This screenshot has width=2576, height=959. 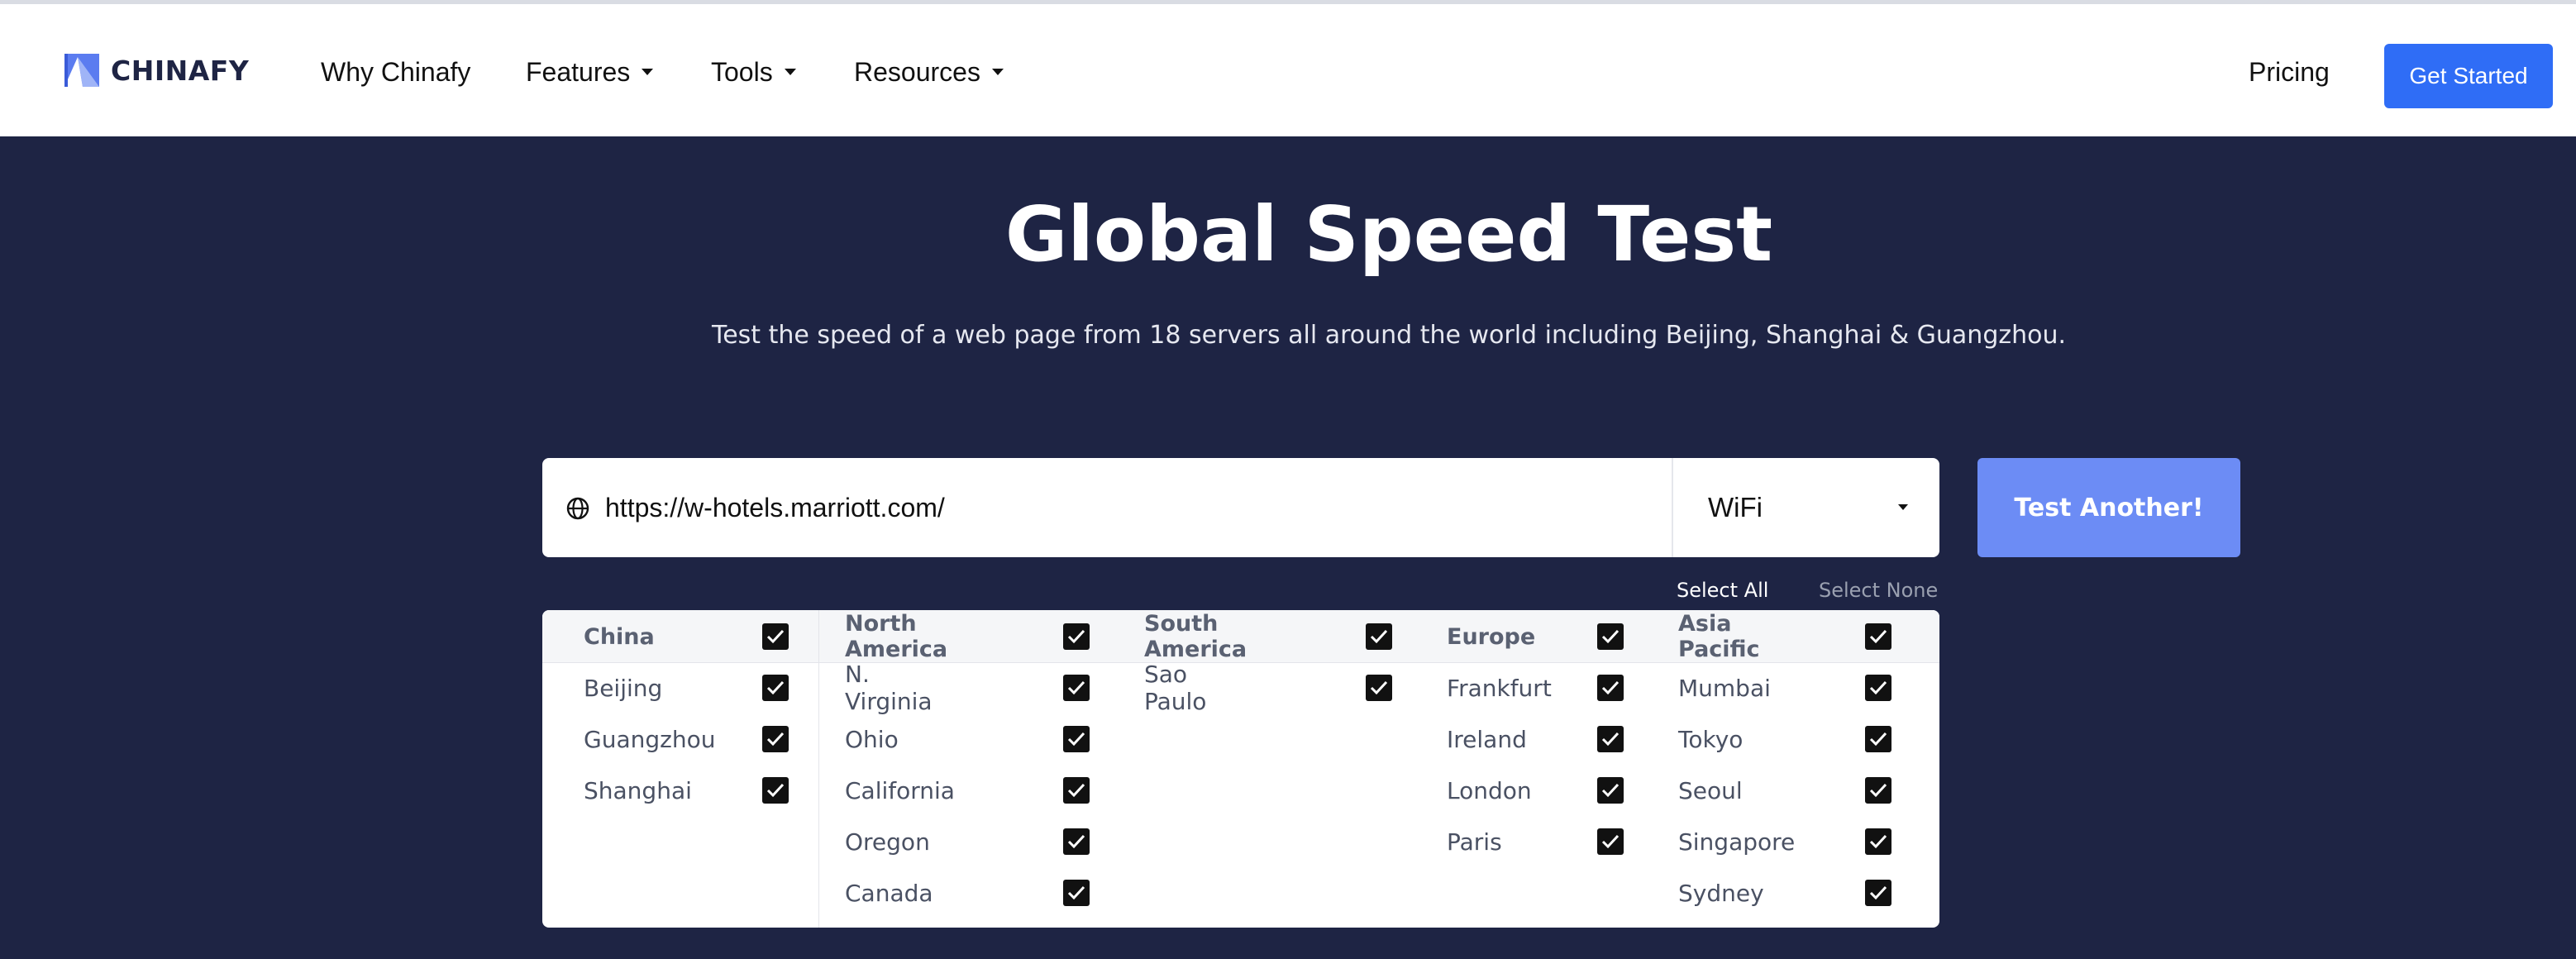 What do you see at coordinates (81, 71) in the screenshot?
I see `logo-mark-icon` at bounding box center [81, 71].